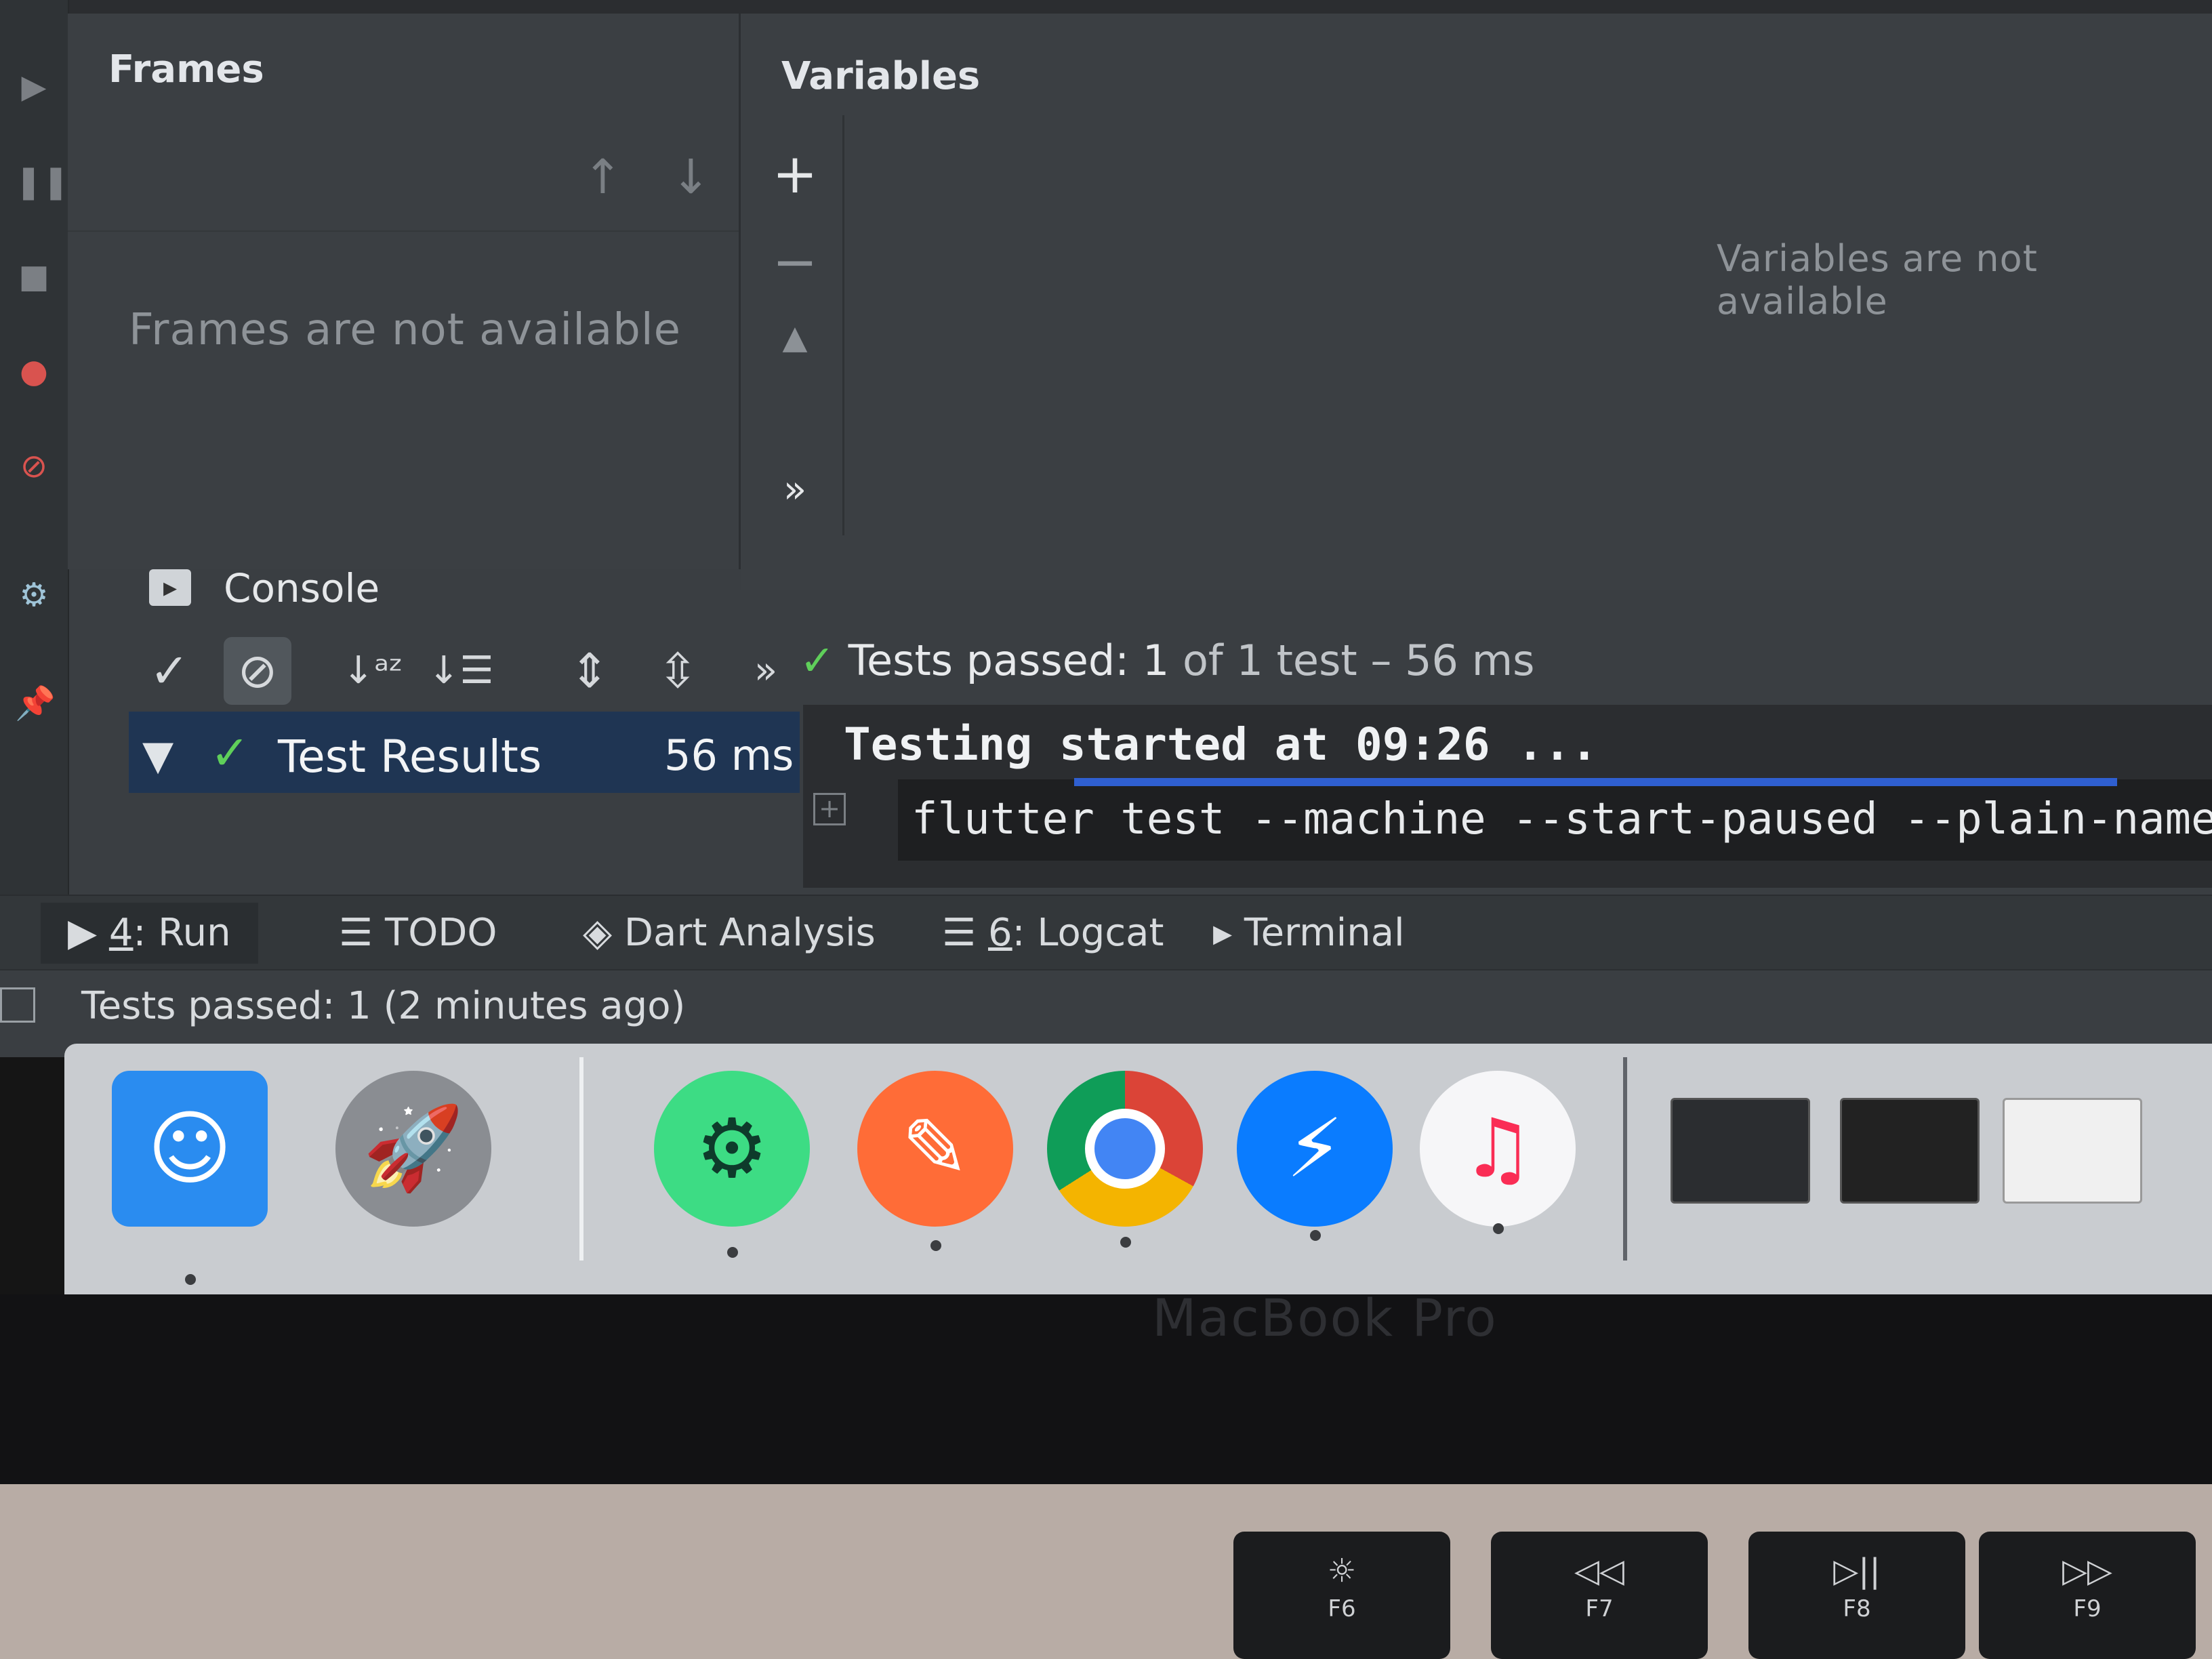 Image resolution: width=2212 pixels, height=1659 pixels. I want to click on messenger-icon: ⚡, so click(1315, 1149).